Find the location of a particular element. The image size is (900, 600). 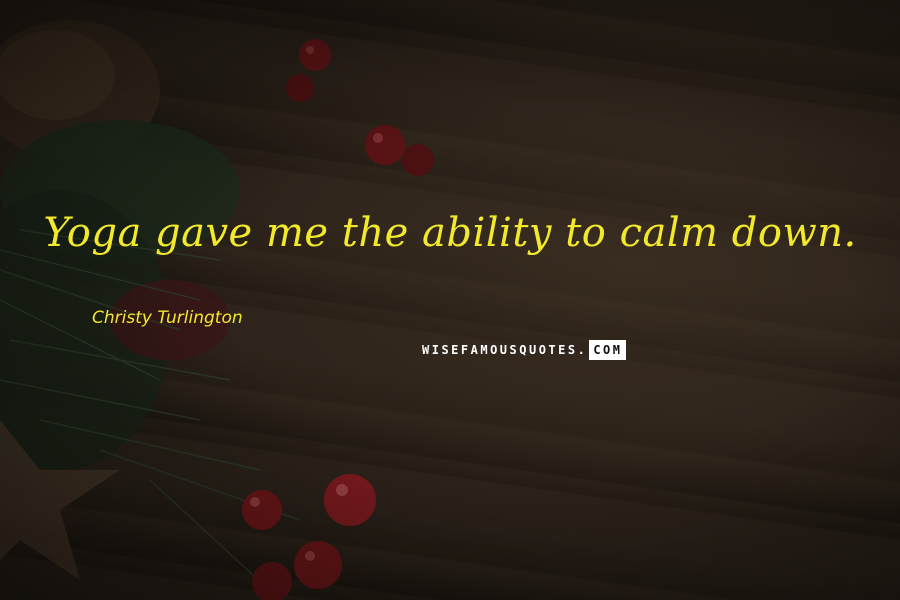

watermark-main: WISEFAMOUSQUOTES. is located at coordinates (505, 350).